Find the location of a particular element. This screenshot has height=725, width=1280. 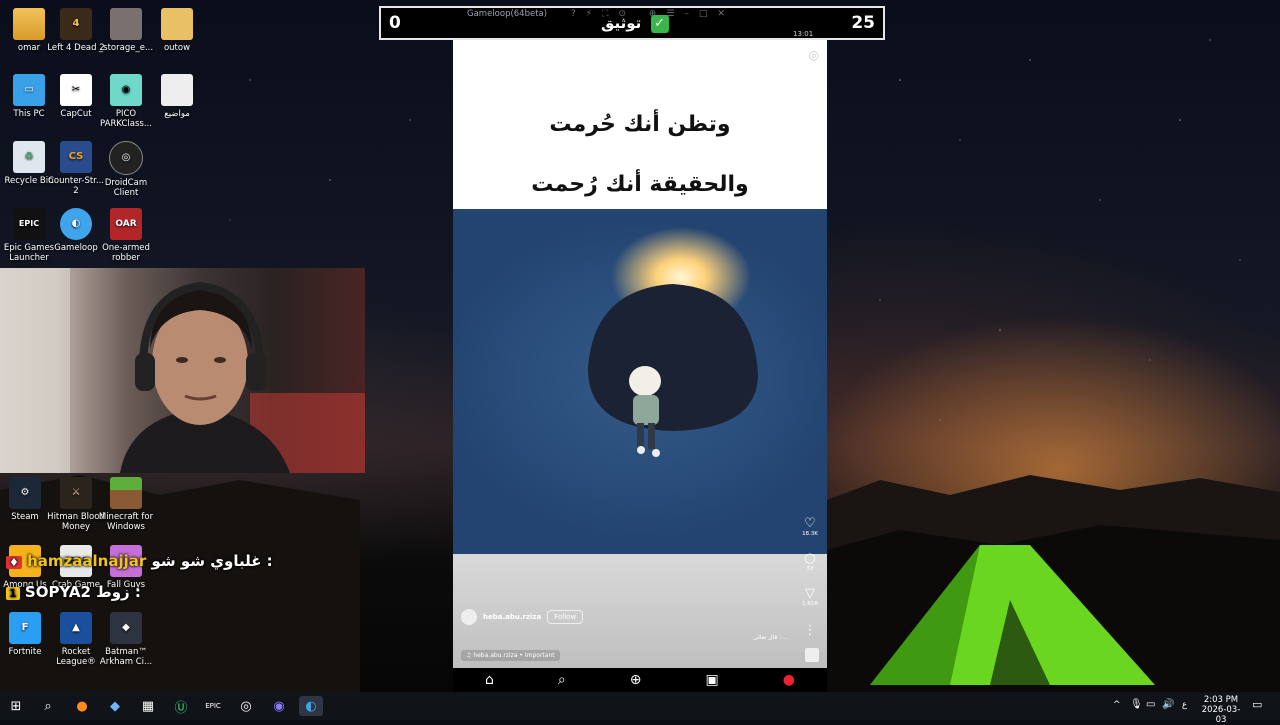

bottom-nav: ⌂ ⌕ ⊕ ▣ ● is located at coordinates (640, 680).